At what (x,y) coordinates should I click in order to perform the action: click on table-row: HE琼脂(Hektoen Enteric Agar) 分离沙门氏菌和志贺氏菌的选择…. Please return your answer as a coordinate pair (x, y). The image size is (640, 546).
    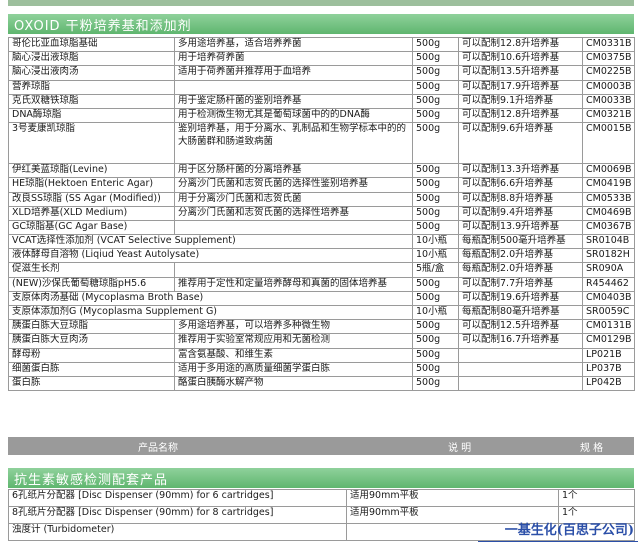
    Looking at the image, I should click on (321, 185).